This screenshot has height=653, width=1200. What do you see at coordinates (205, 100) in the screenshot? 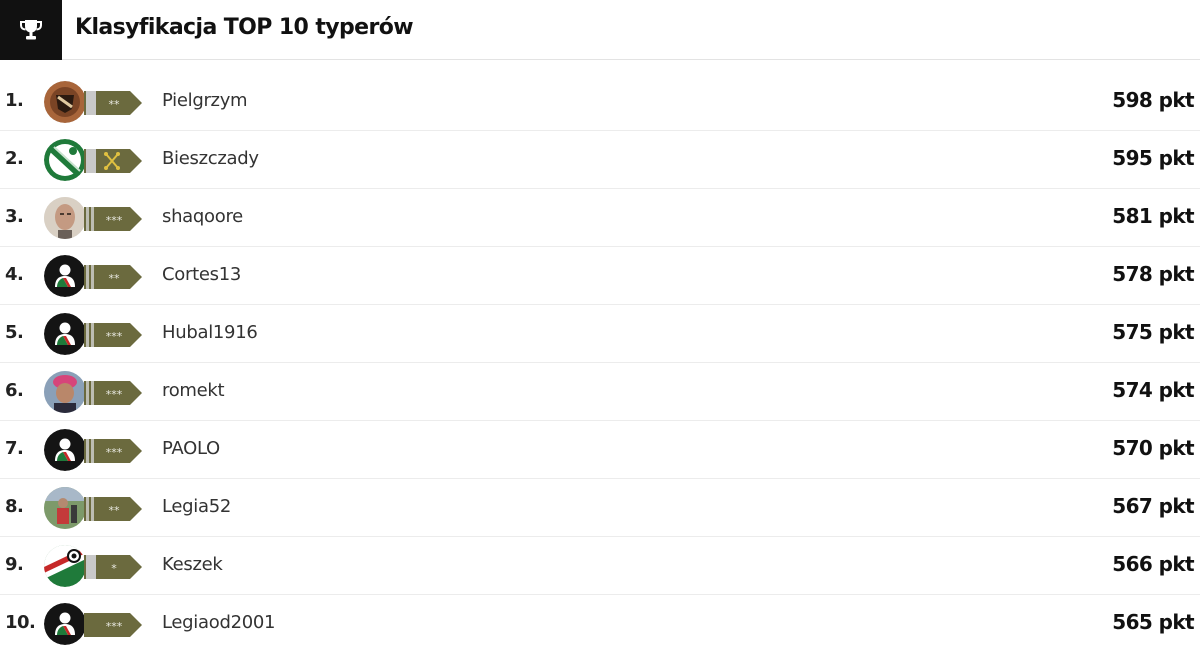
I see `user-name-link: Pielgrzym` at bounding box center [205, 100].